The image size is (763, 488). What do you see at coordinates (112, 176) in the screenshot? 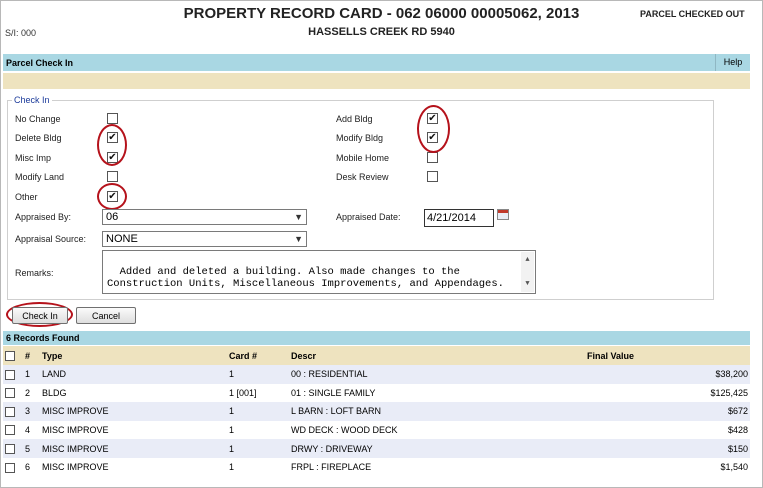
I see `modify-land-checkbox` at bounding box center [112, 176].